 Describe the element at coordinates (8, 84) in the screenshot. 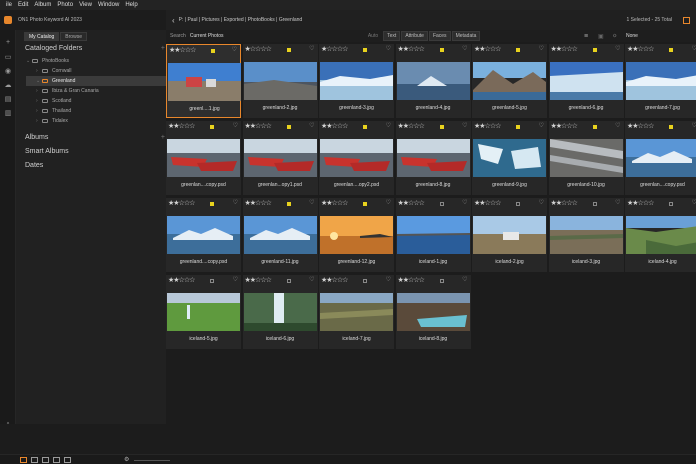

I see `cloud-icon: ☁` at that location.